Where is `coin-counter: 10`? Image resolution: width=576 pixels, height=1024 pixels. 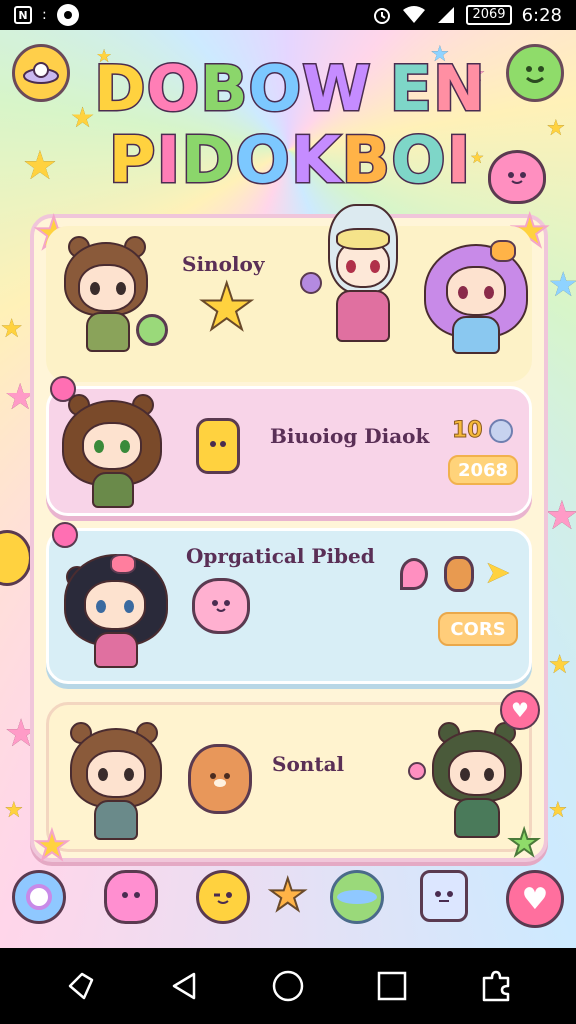
coin-counter: 10 is located at coordinates (482, 431).